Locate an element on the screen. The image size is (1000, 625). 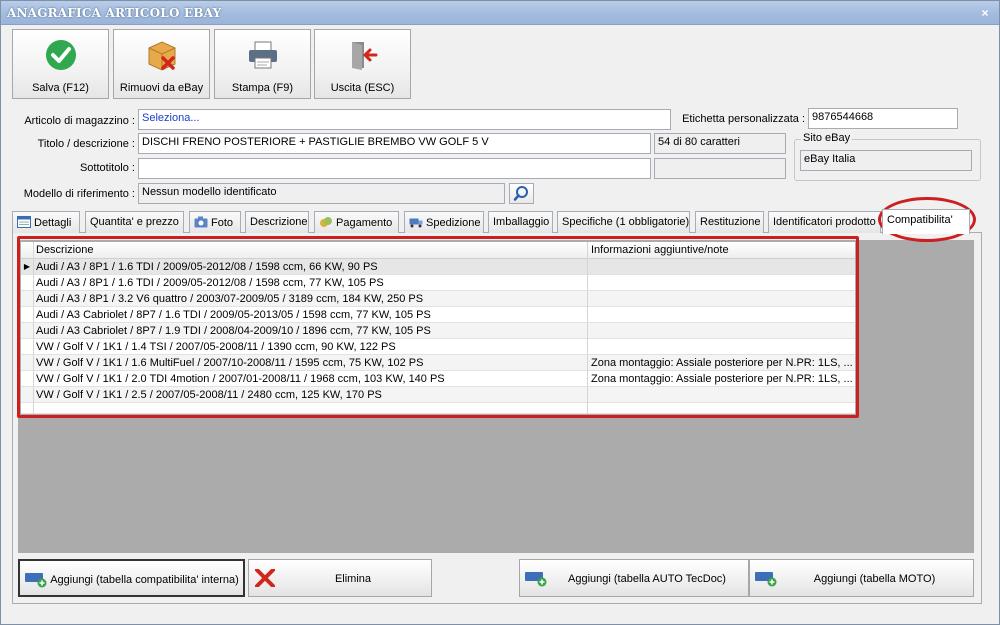
exit-button: Uscita (ESC) is located at coordinates (362, 64).